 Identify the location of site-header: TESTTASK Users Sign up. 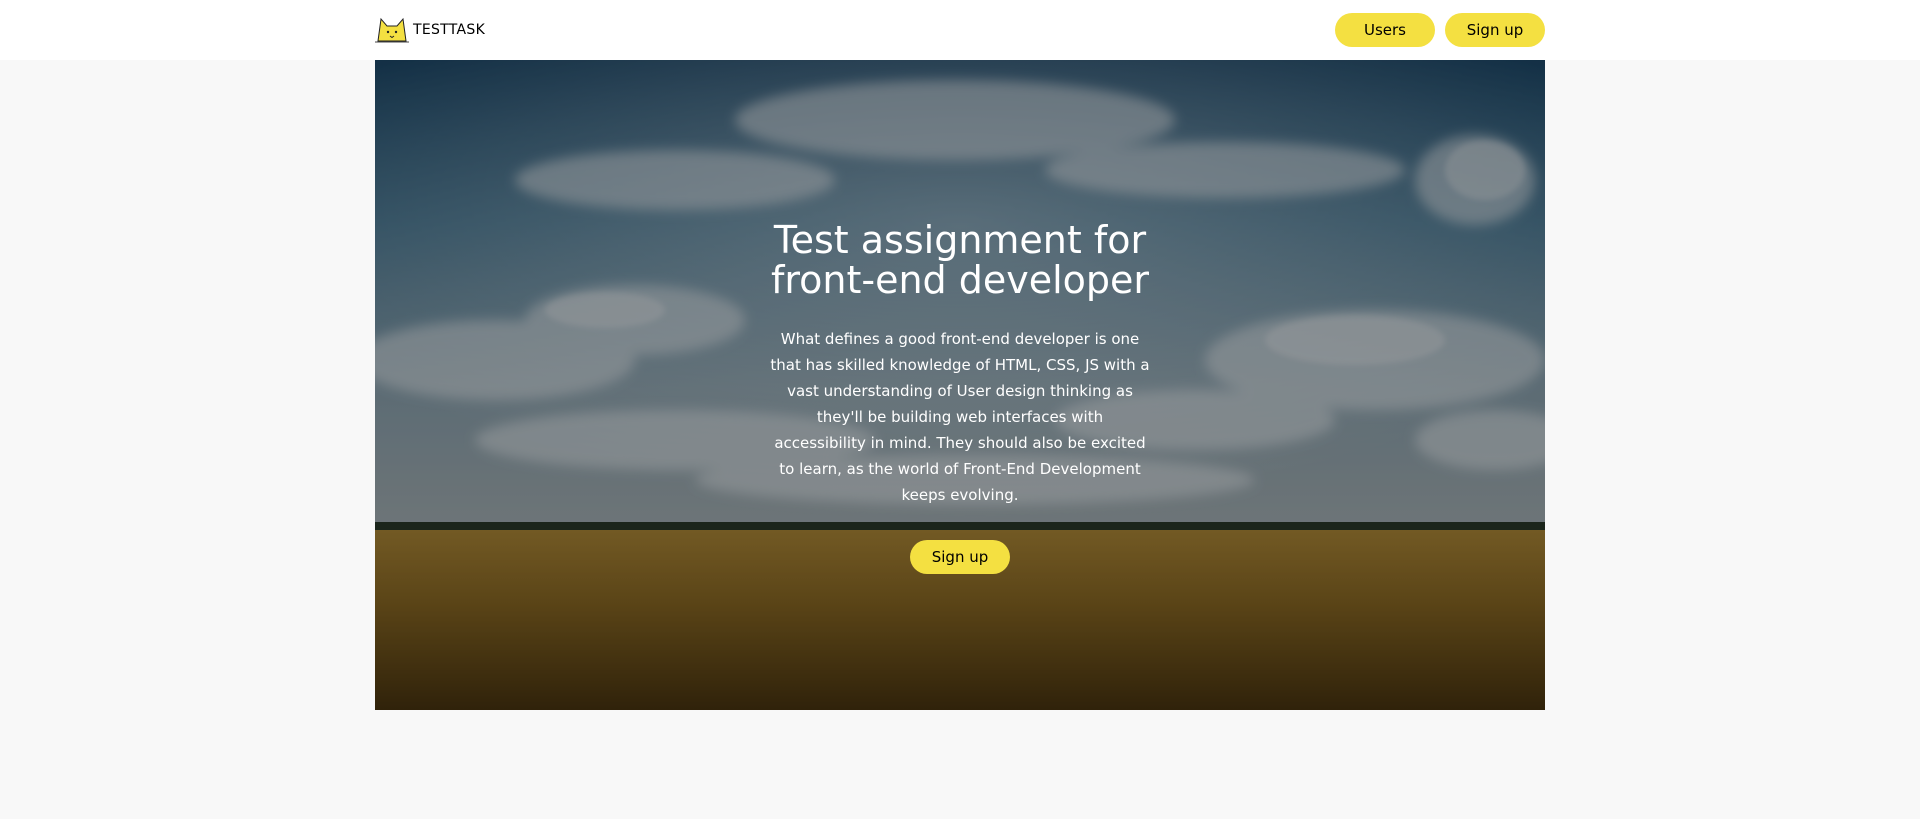
(960, 30).